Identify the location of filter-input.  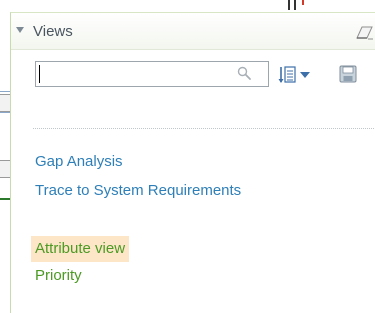
(152, 74).